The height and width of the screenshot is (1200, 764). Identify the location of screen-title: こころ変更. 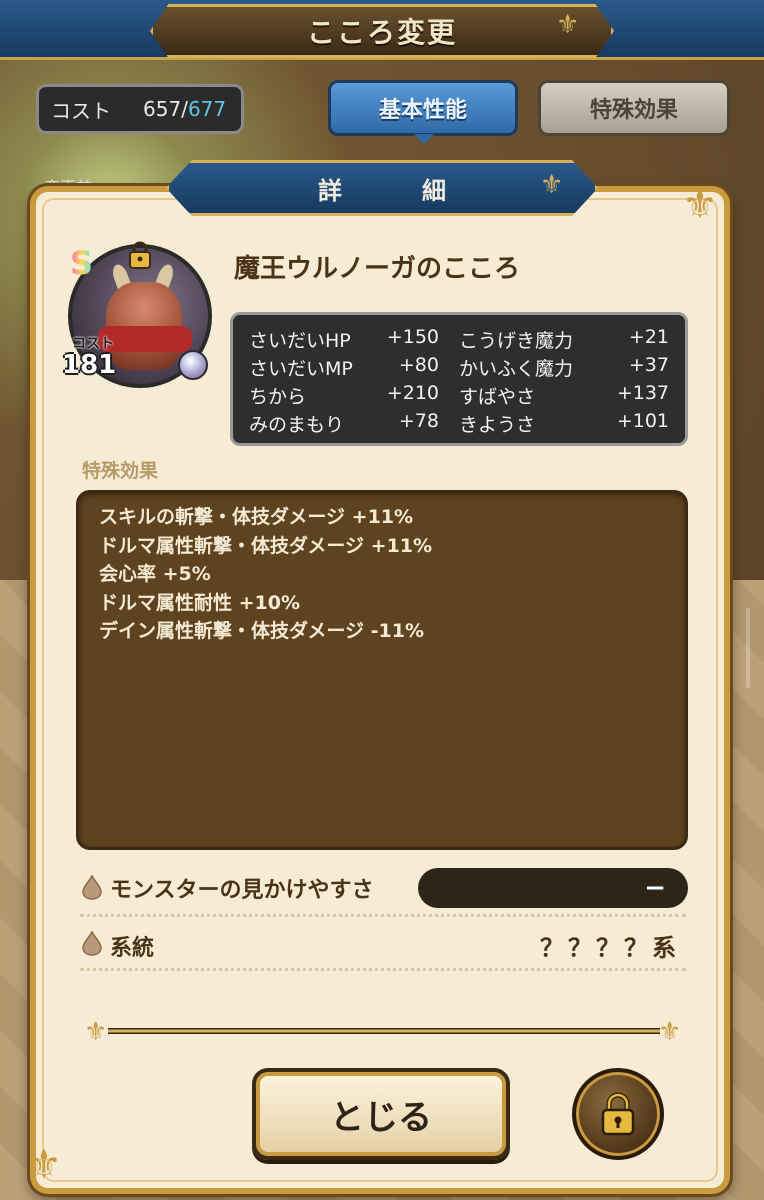
(381, 32).